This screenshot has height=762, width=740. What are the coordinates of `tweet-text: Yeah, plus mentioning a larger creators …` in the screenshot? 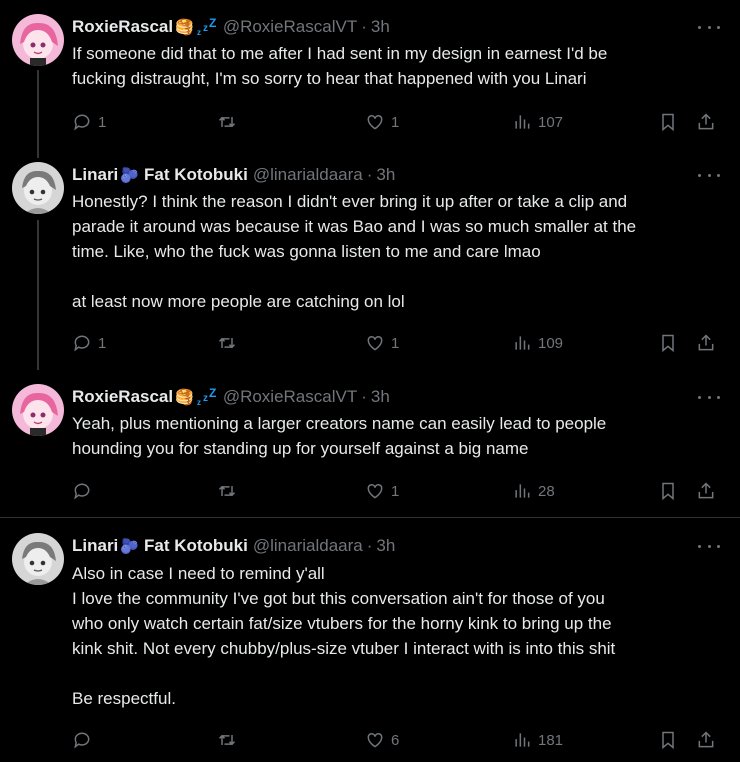 It's located at (397, 436).